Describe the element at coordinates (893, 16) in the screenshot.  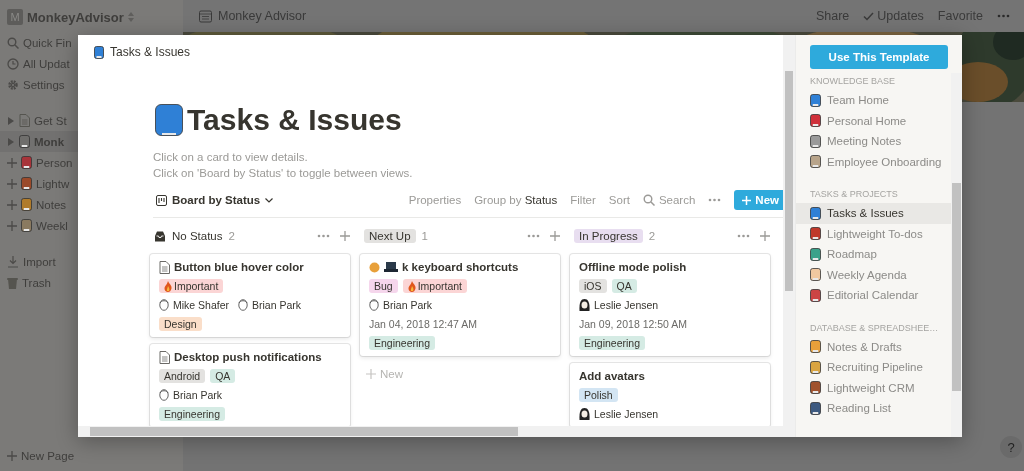
I see `topbar-action: Updates` at that location.